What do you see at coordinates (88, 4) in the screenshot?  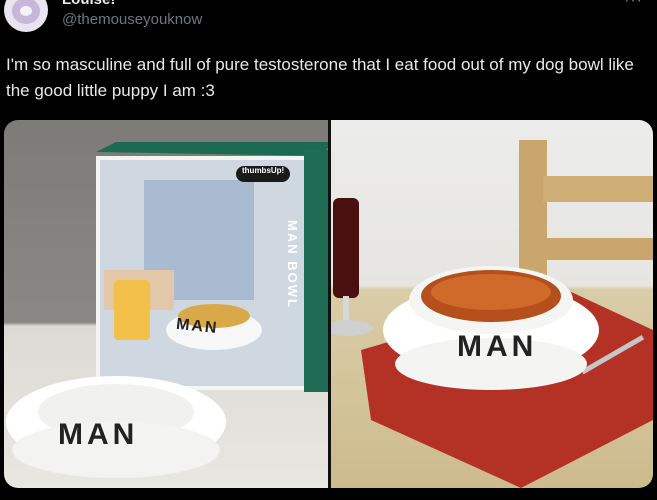 I see `display-name: Louise!` at bounding box center [88, 4].